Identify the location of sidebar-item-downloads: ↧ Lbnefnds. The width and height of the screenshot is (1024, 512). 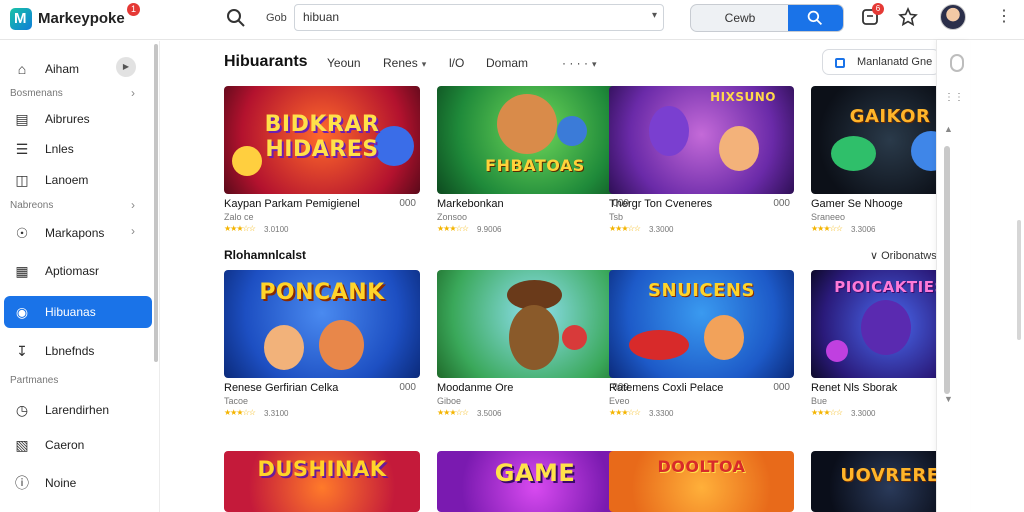
(78, 351).